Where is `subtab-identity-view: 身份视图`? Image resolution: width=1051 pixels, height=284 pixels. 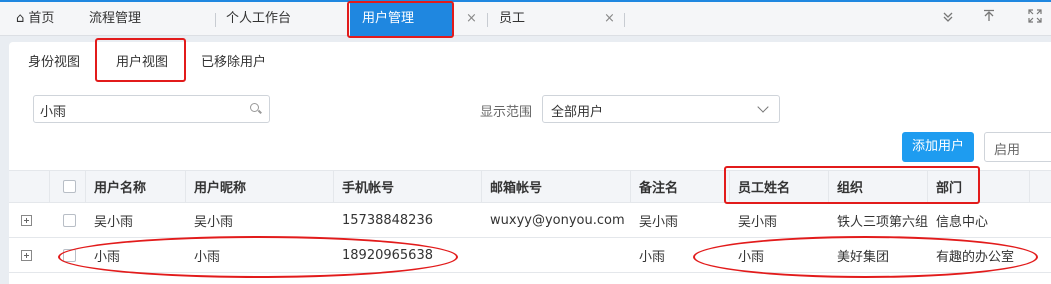
subtab-identity-view: 身份视图 is located at coordinates (54, 60).